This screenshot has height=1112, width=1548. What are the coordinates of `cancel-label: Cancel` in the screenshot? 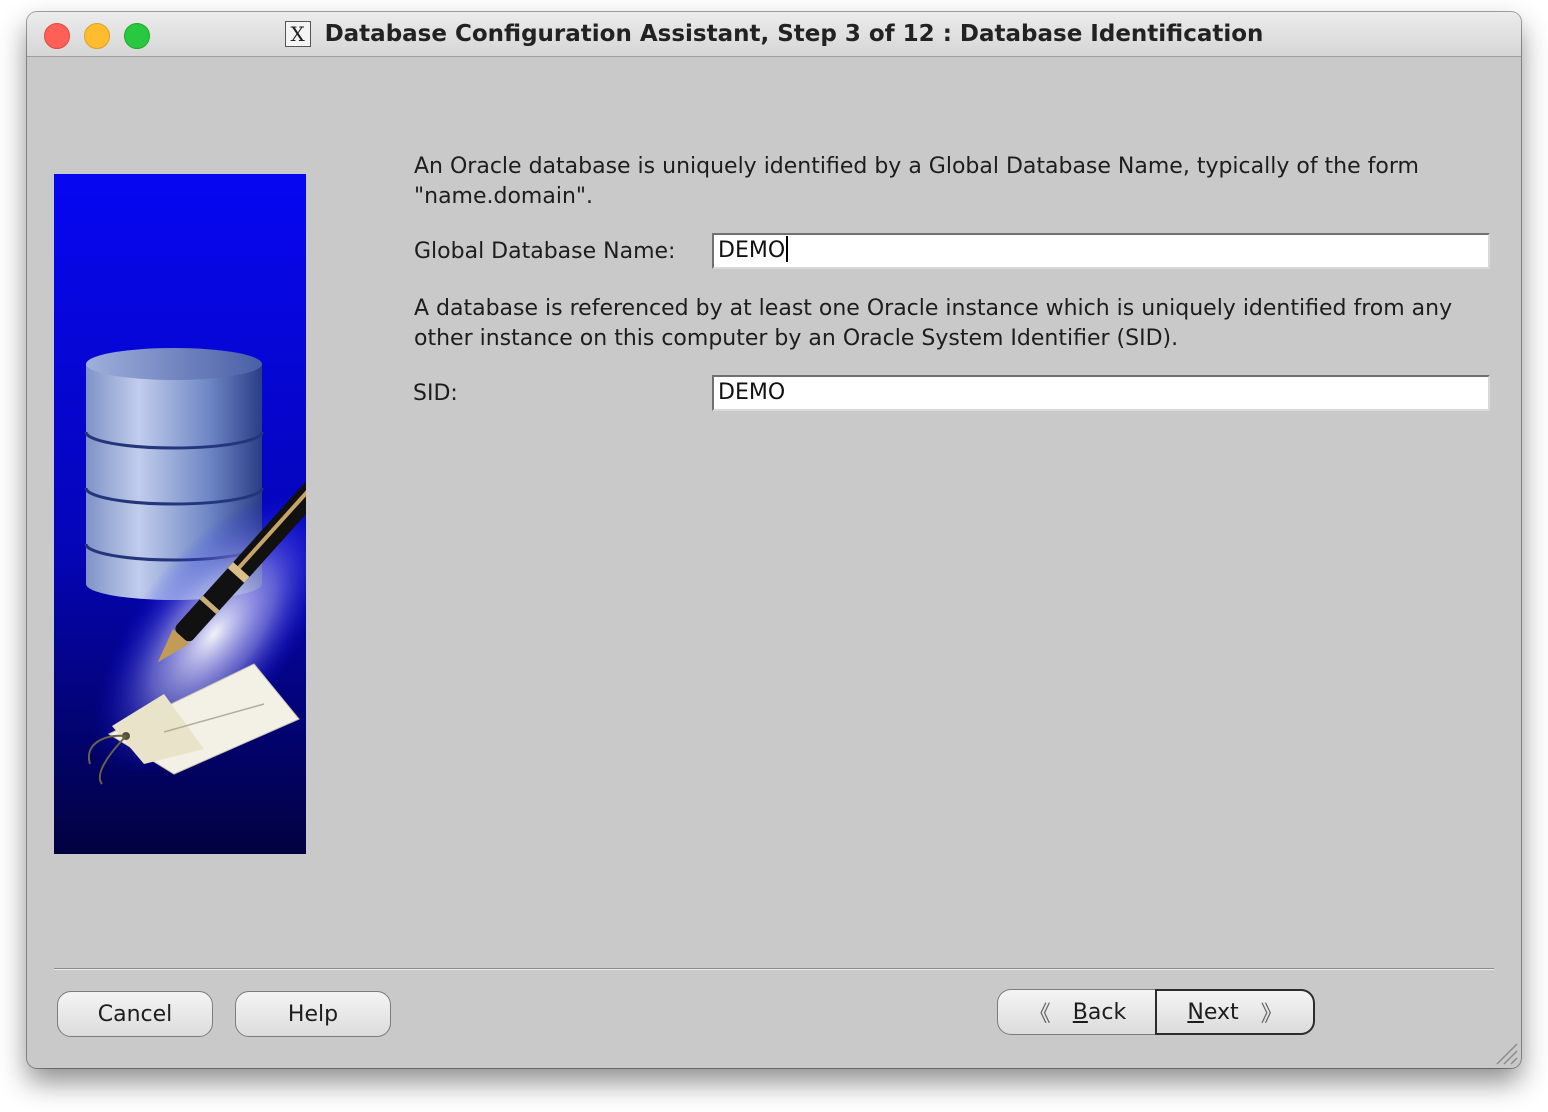 It's located at (135, 1014).